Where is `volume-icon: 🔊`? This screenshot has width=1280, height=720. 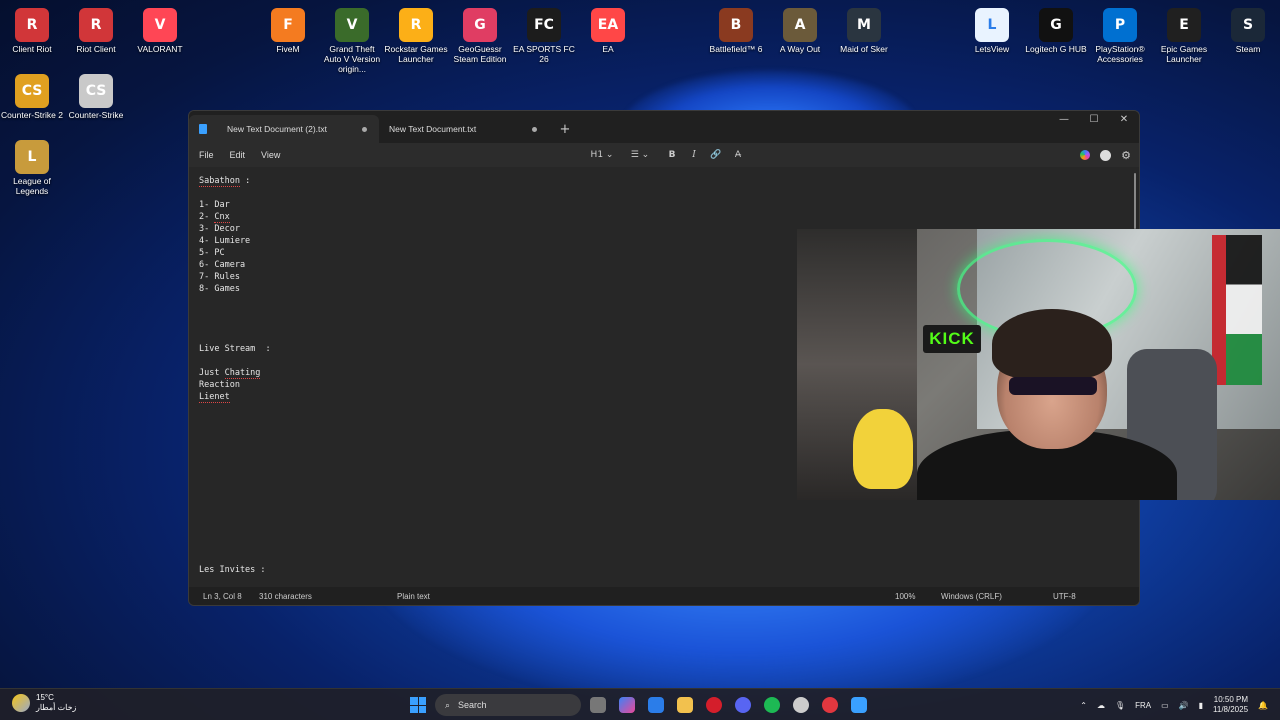 volume-icon: 🔊 is located at coordinates (1184, 705).